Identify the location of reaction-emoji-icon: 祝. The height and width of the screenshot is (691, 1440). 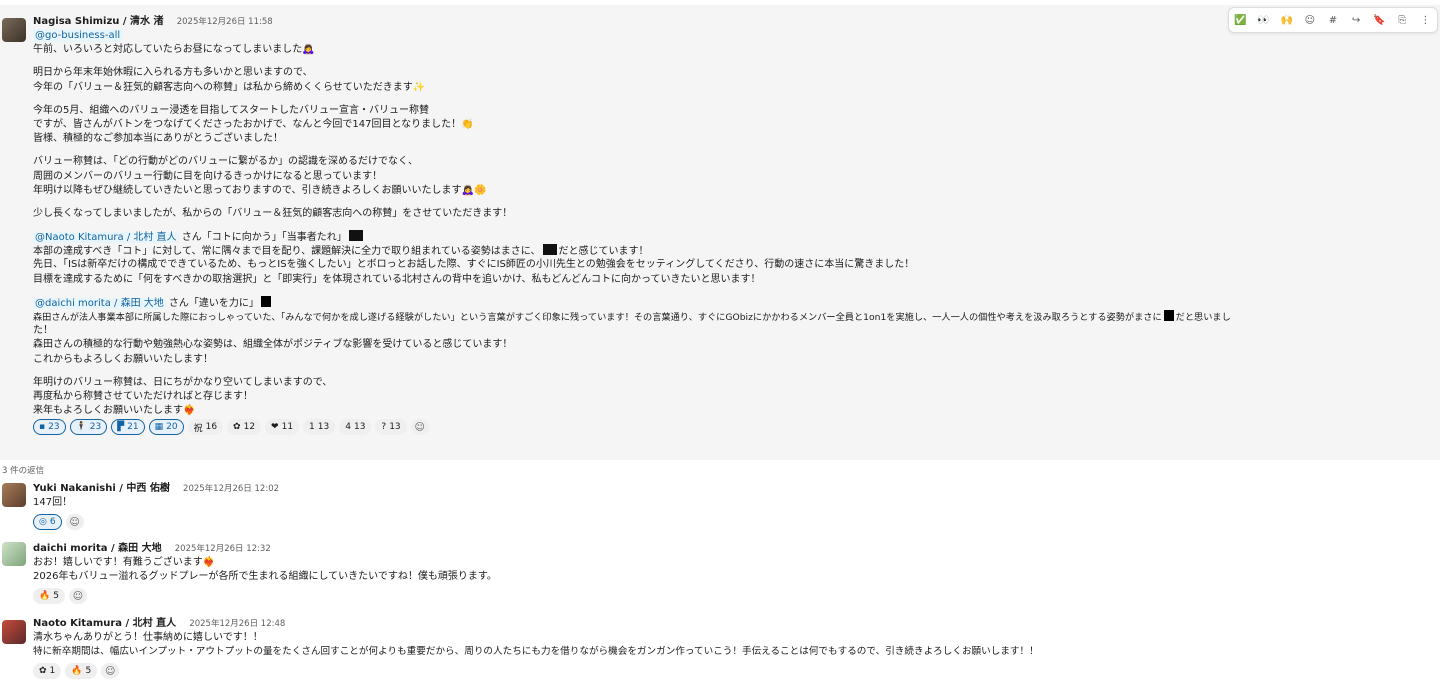
(198, 428).